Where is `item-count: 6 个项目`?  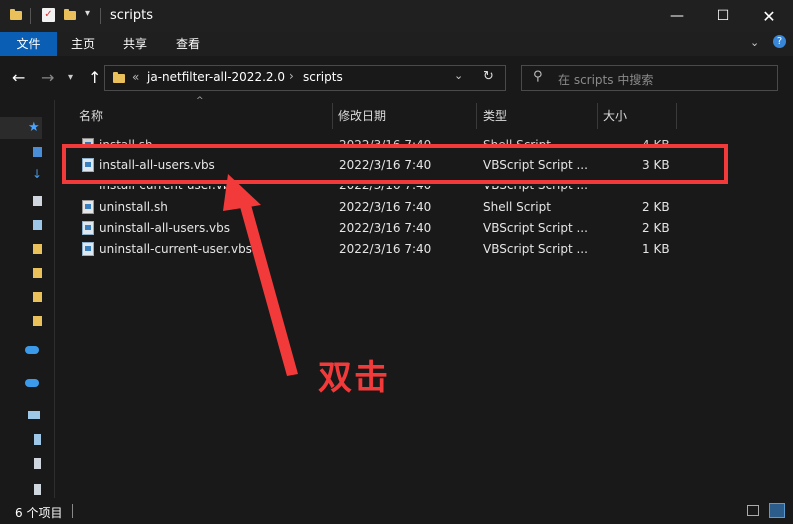
item-count: 6 个项目 is located at coordinates (39, 513).